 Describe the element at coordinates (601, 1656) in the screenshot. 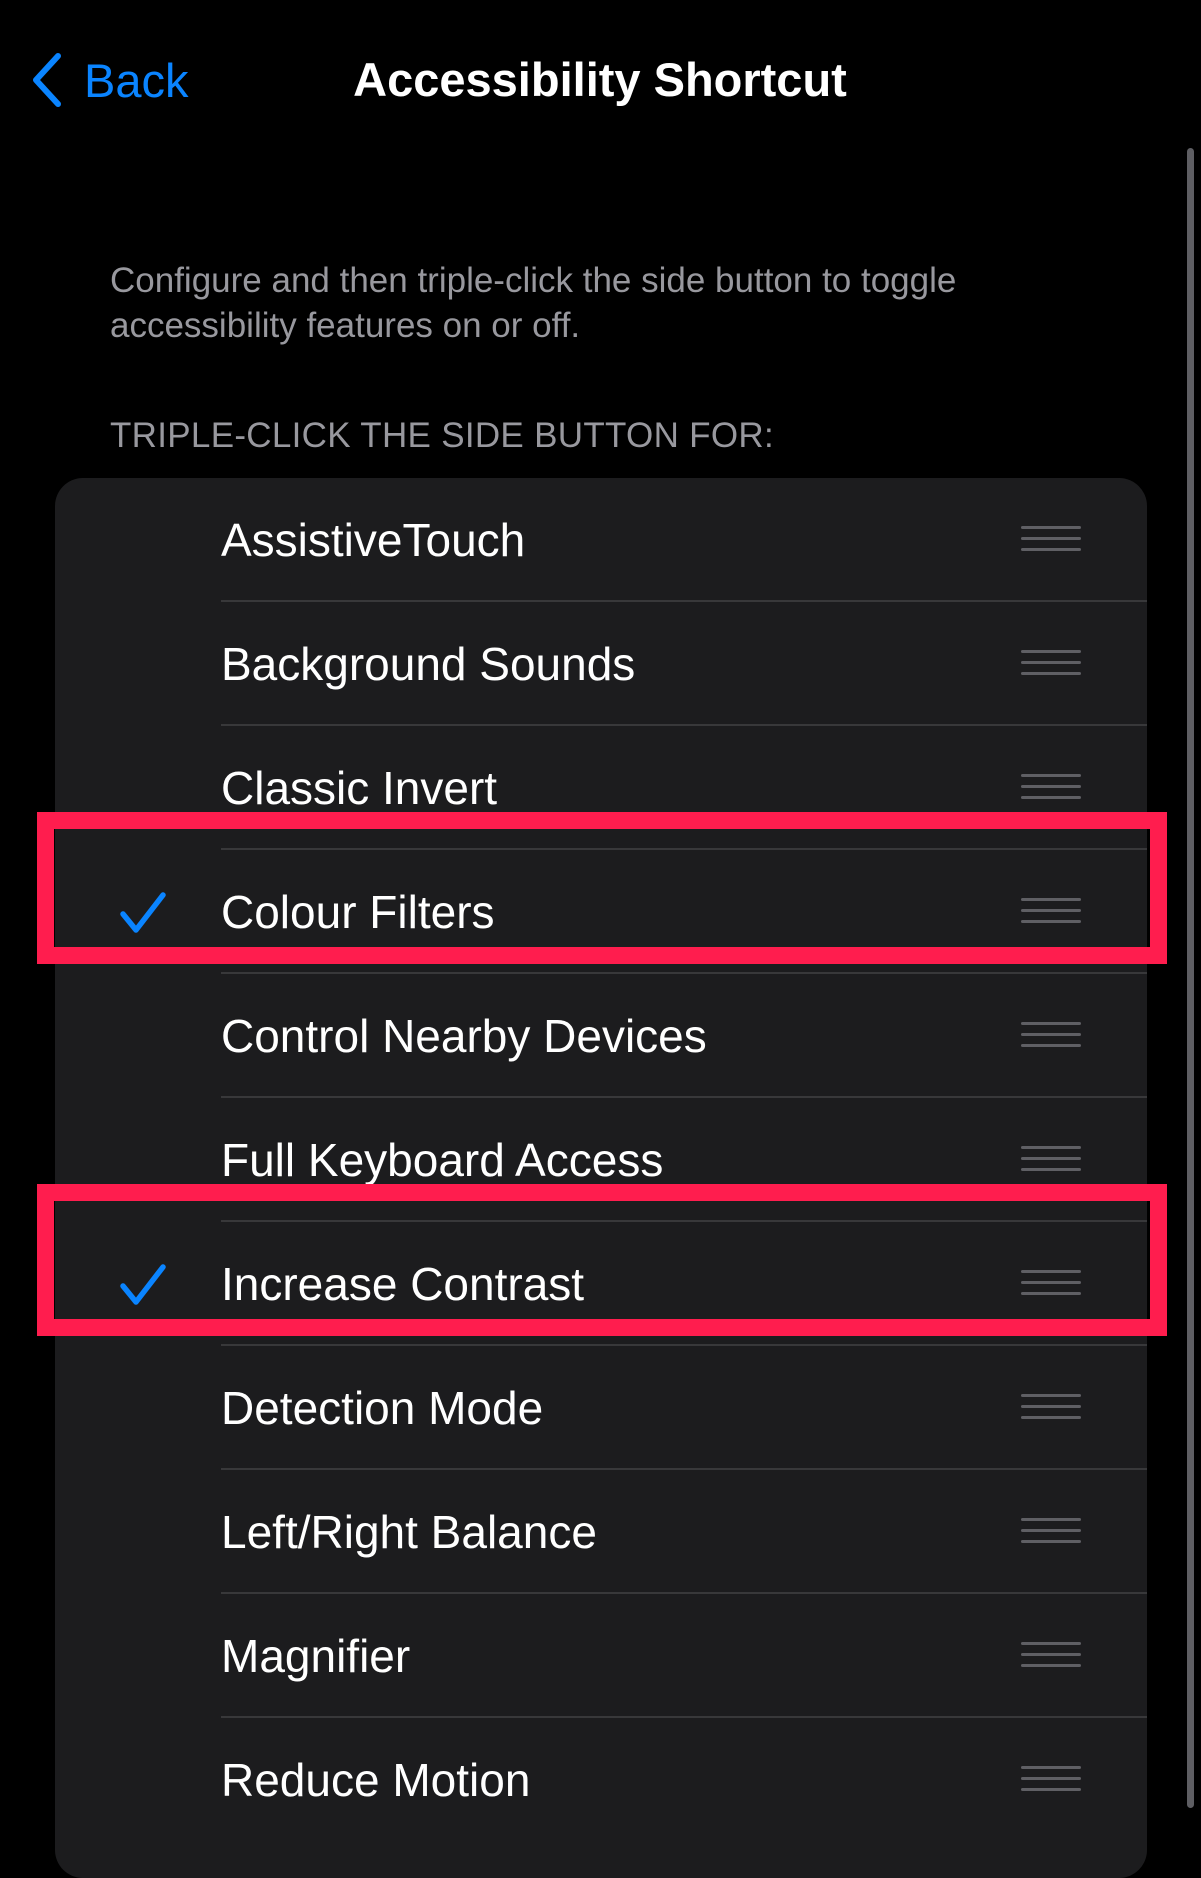

I see `list-item: Magnifier` at that location.